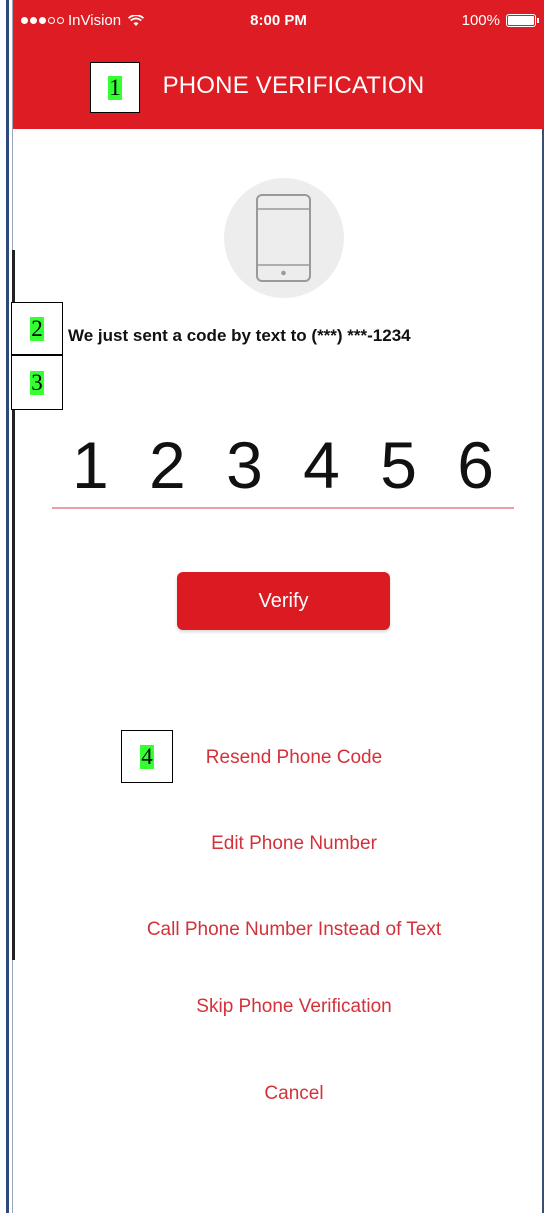 This screenshot has width=548, height=1213. Describe the element at coordinates (7, 606) in the screenshot. I see `frame-border` at that location.